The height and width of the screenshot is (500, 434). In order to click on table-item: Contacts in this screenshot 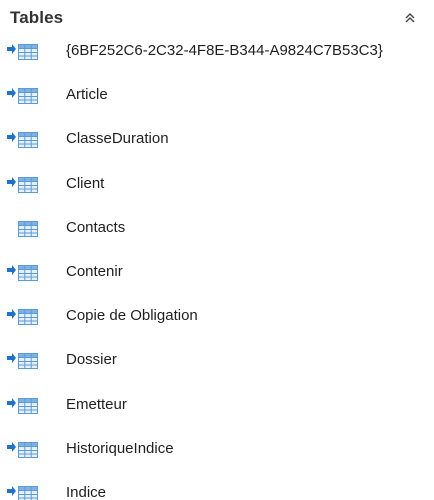, I will do `click(217, 235)`.